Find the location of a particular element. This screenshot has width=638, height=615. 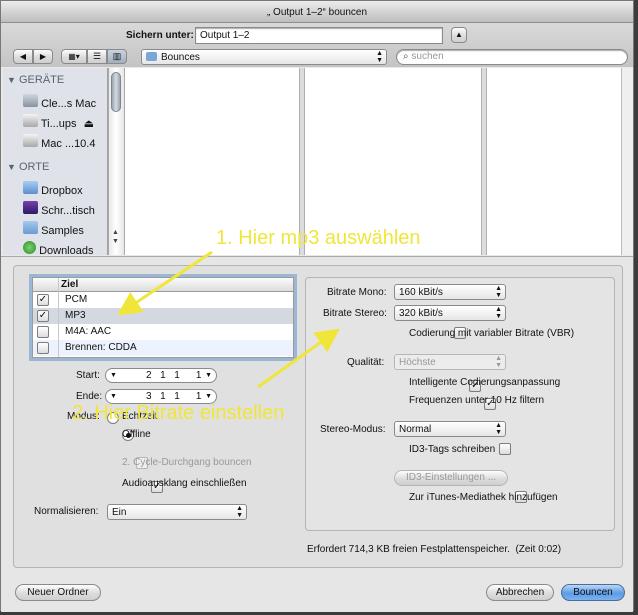

annotation-overlay is located at coordinates (228, 319).